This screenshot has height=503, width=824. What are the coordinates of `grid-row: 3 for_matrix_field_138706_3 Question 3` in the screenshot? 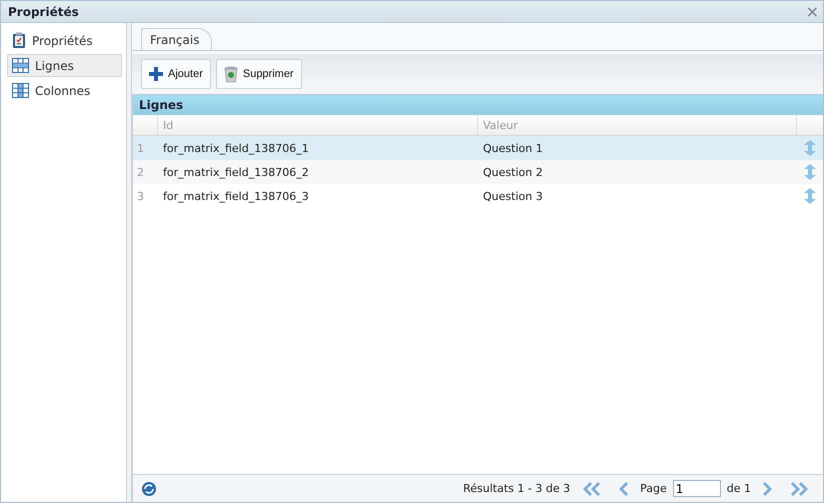 It's located at (478, 196).